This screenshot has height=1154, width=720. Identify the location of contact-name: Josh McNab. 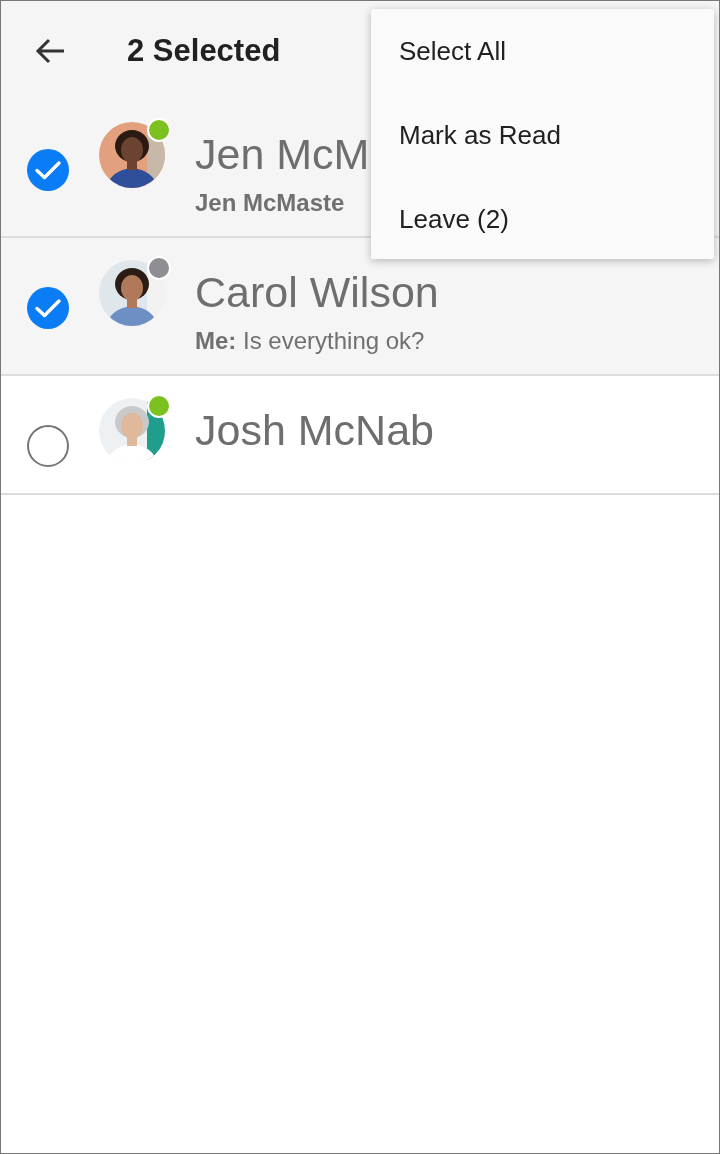
(314, 430).